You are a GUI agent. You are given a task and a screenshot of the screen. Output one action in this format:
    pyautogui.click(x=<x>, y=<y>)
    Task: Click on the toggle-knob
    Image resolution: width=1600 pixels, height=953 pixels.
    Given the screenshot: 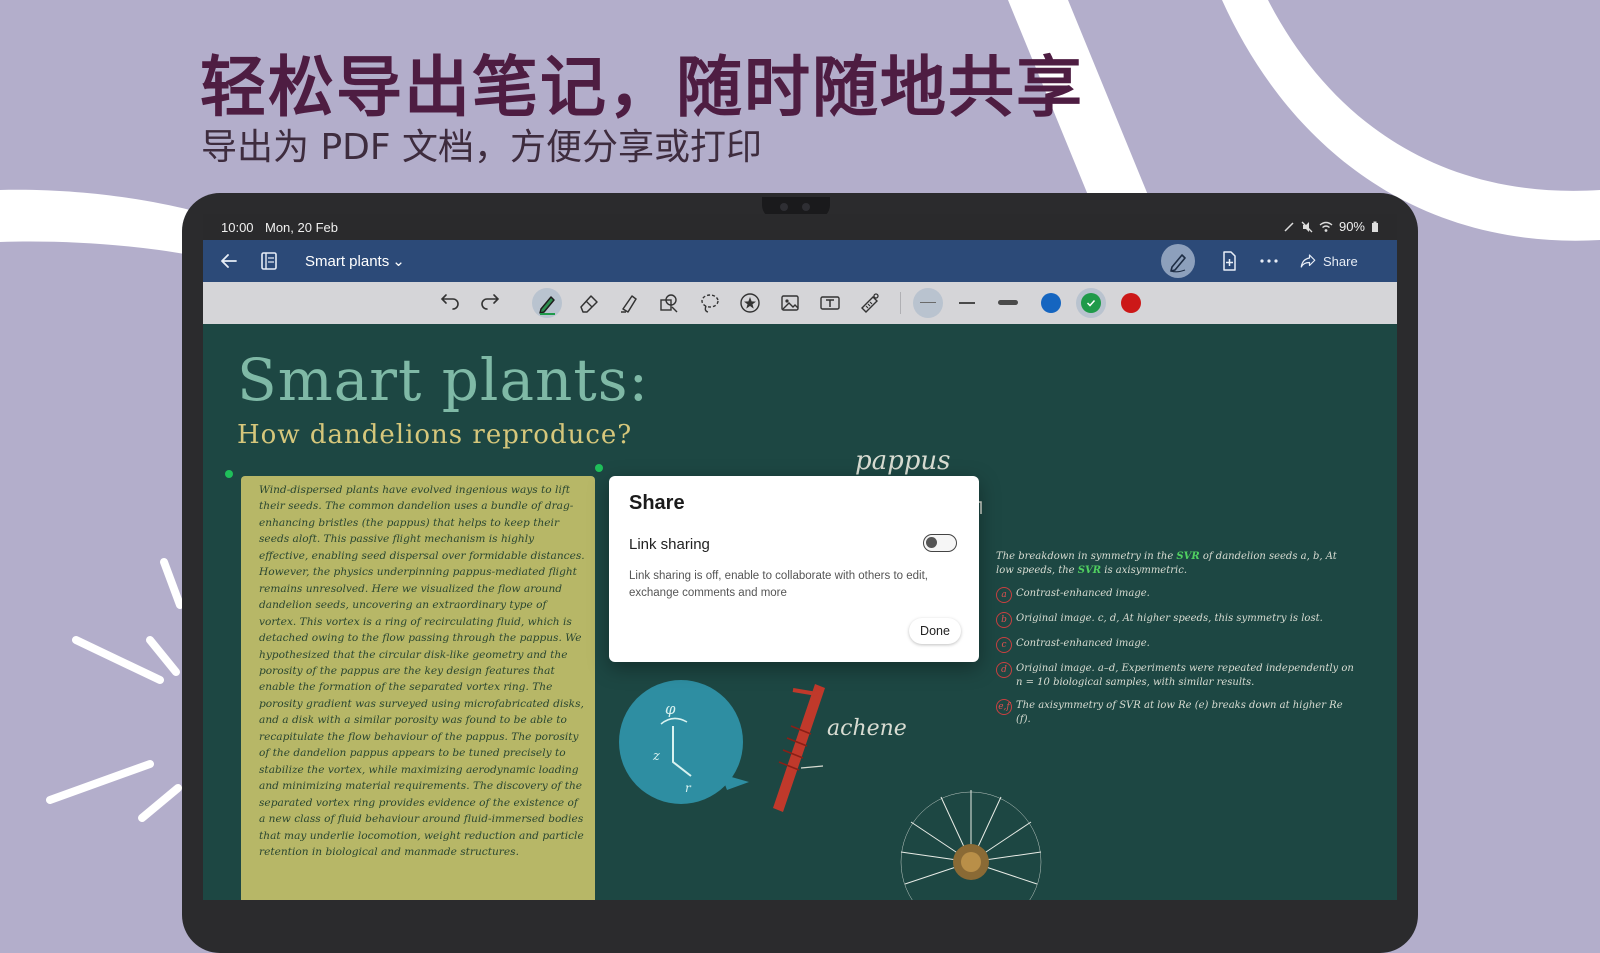 What is the action you would take?
    pyautogui.click(x=931, y=542)
    